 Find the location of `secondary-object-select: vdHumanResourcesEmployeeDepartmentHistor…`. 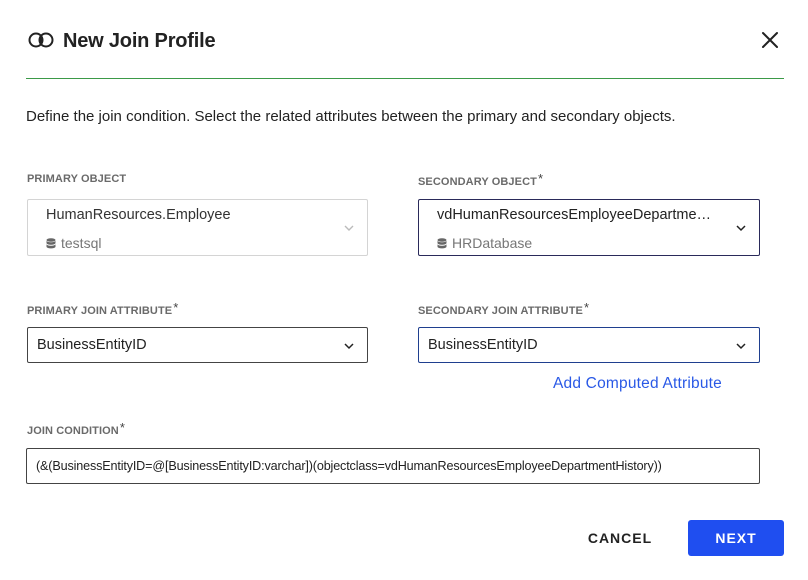

secondary-object-select: vdHumanResourcesEmployeeDepartmentHistor… is located at coordinates (589, 227).